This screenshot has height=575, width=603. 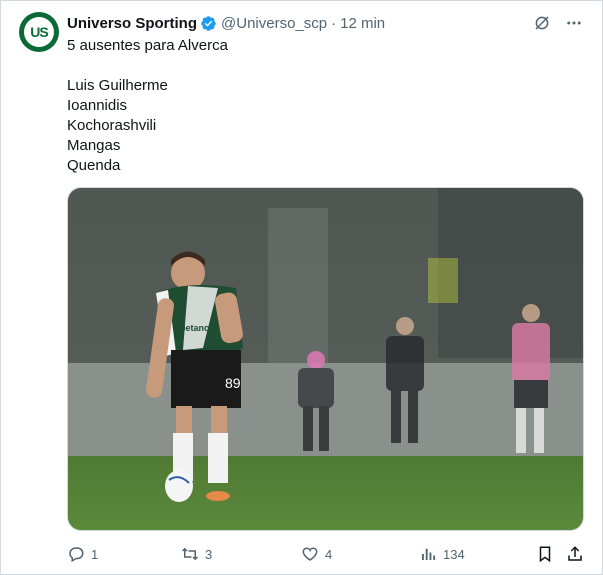 What do you see at coordinates (147, 45) in the screenshot?
I see `tweet-intro: 5 ausentes para Alverca` at bounding box center [147, 45].